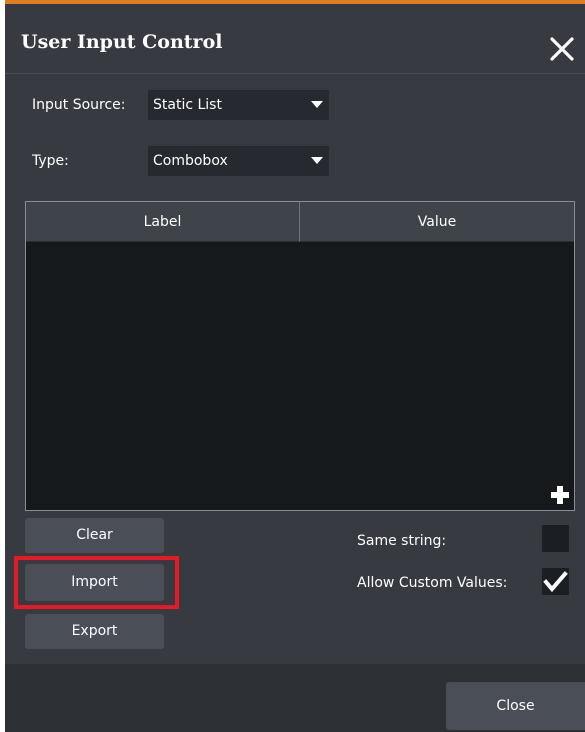 The image size is (585, 732). I want to click on type-label: Type:, so click(50, 161).